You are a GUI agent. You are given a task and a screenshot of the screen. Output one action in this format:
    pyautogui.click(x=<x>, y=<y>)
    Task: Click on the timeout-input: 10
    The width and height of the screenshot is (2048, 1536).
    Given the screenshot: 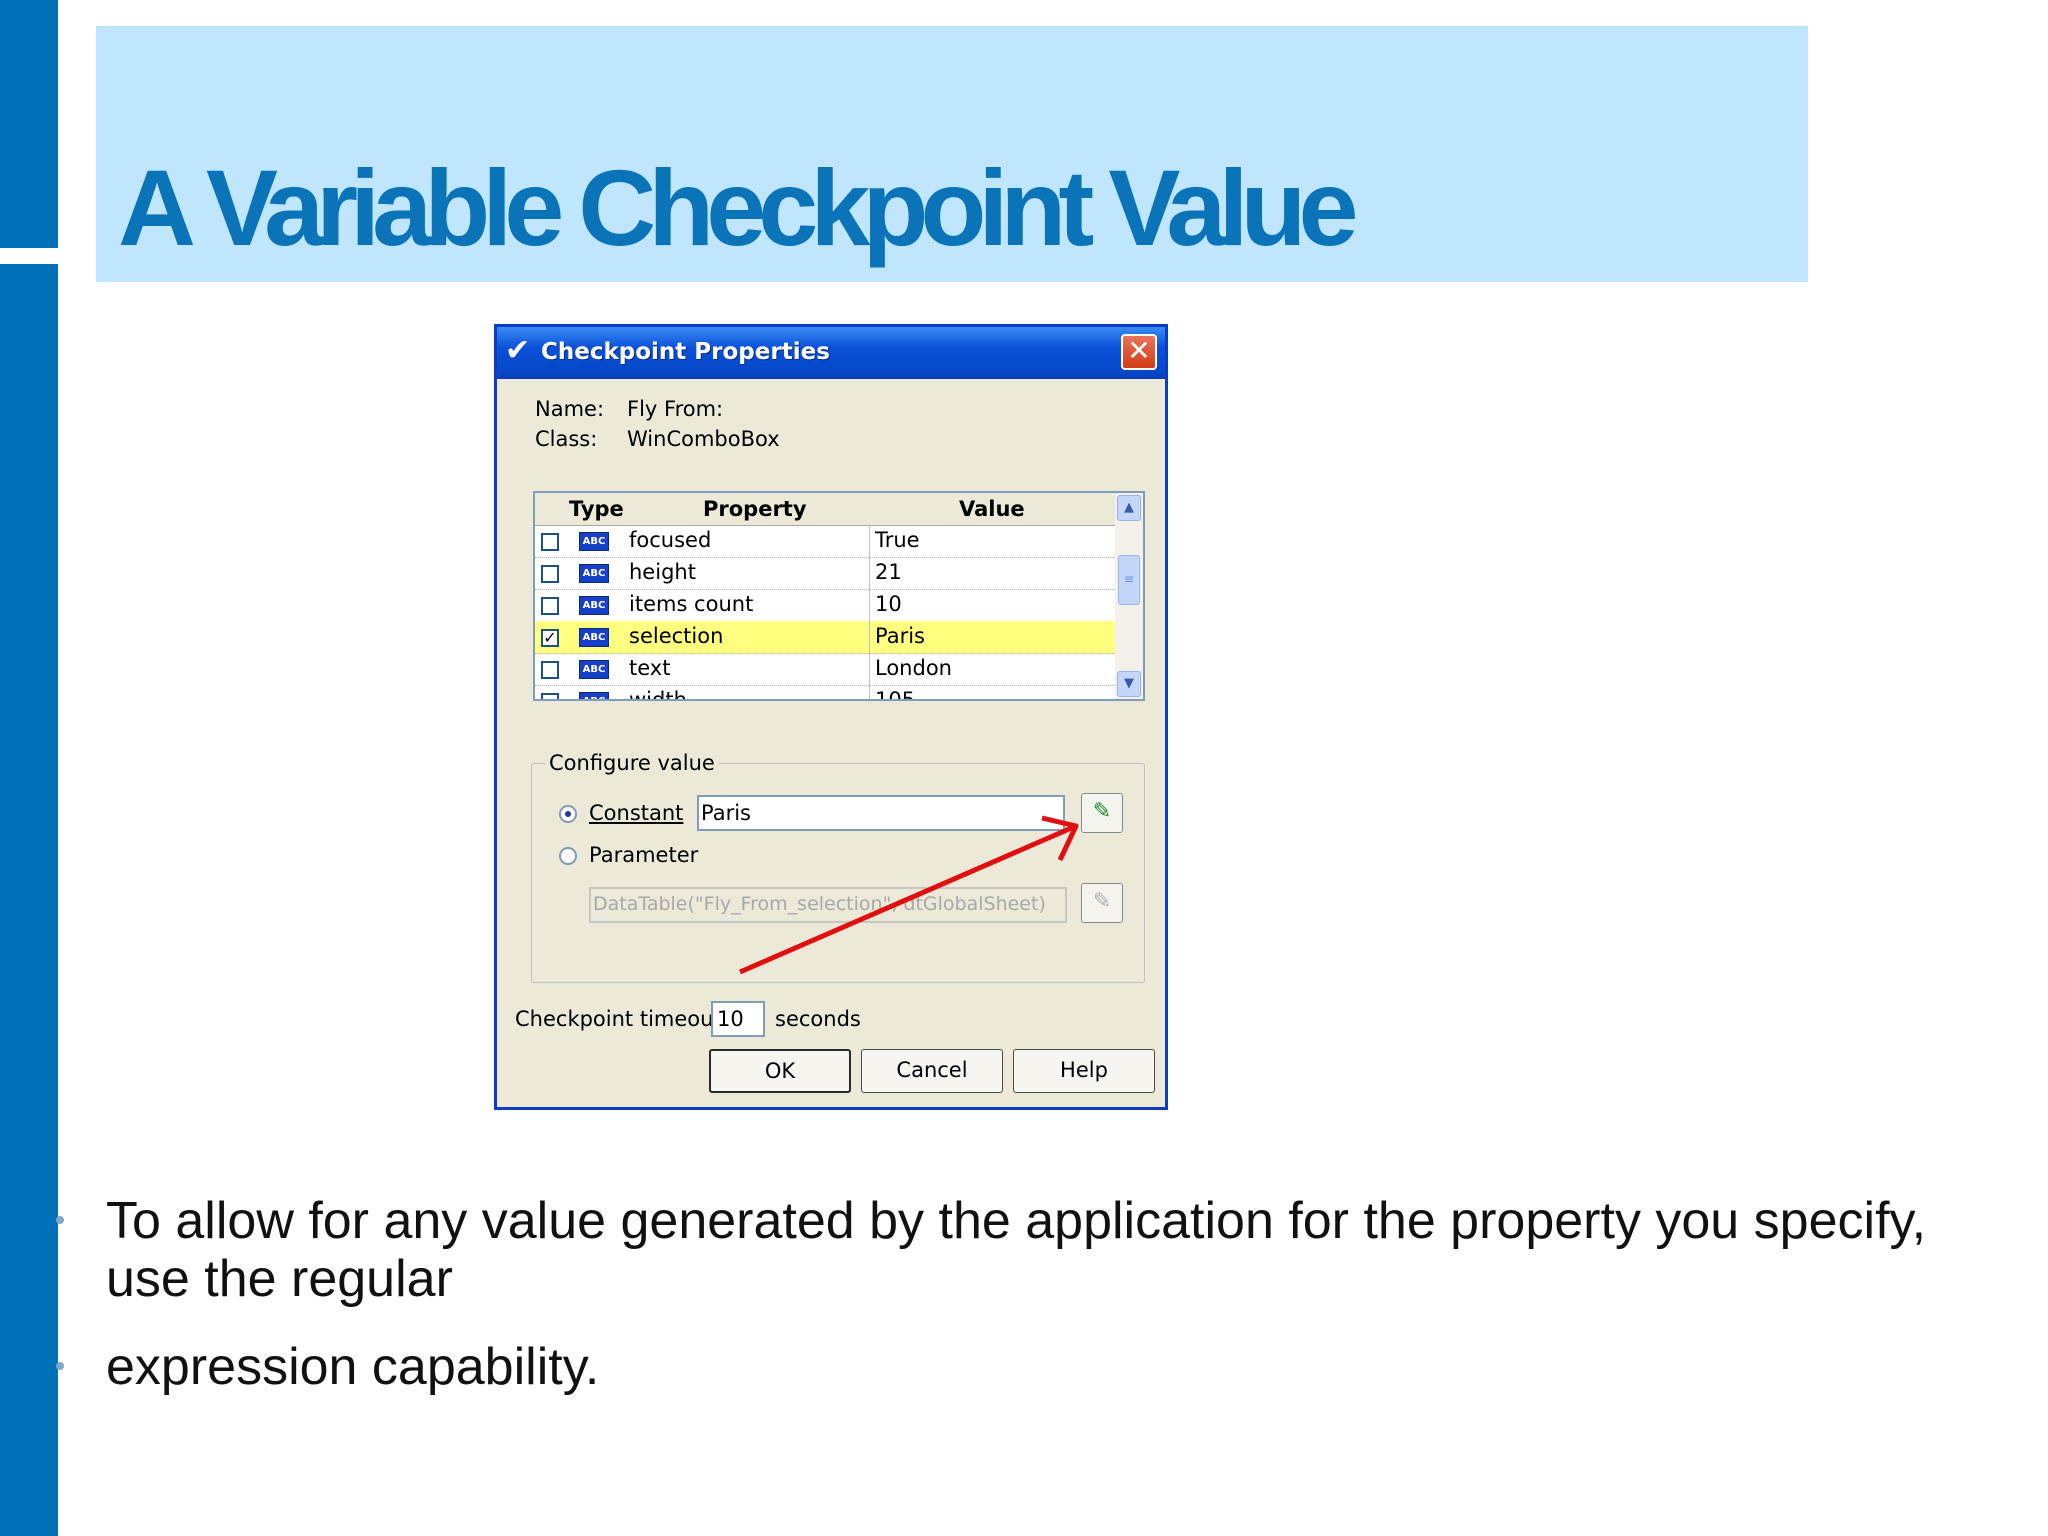 What is the action you would take?
    pyautogui.click(x=738, y=1019)
    